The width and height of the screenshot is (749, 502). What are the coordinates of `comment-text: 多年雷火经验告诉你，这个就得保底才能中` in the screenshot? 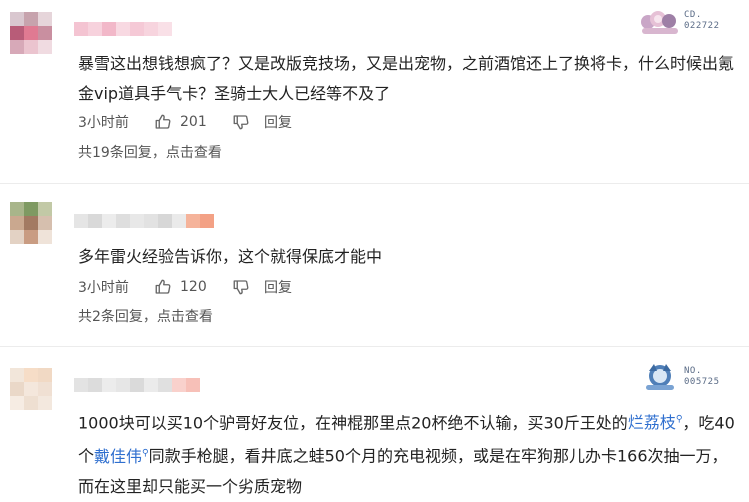 It's located at (230, 256).